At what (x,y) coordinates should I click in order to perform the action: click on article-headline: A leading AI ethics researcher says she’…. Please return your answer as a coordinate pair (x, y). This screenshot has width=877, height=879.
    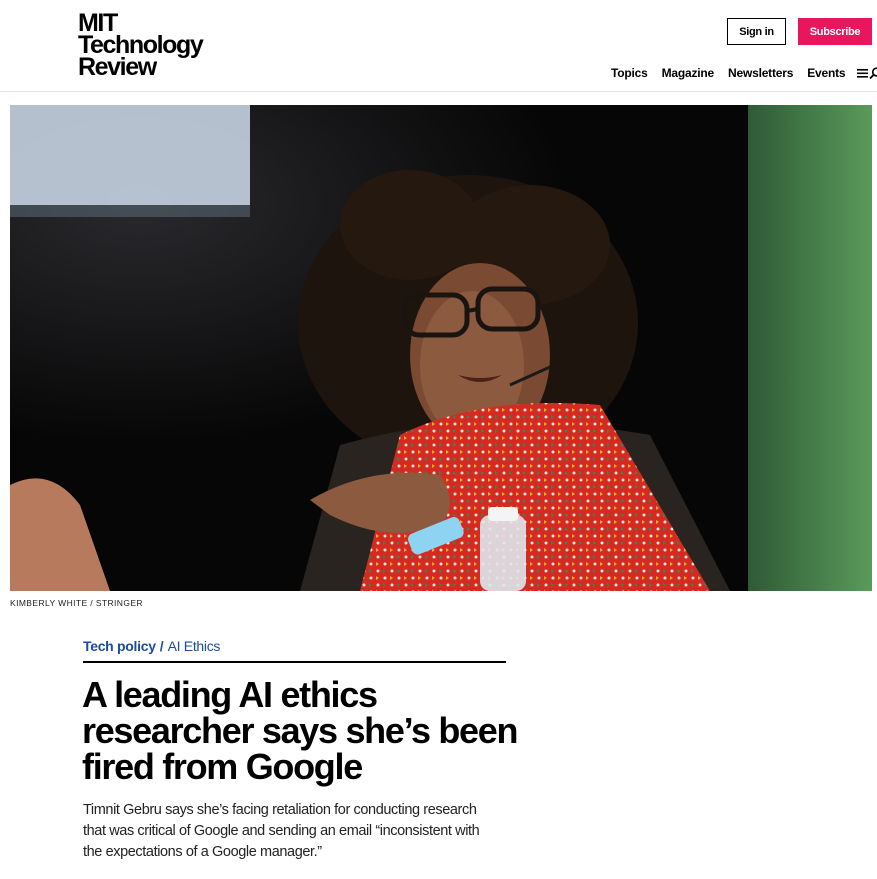
    Looking at the image, I should click on (300, 730).